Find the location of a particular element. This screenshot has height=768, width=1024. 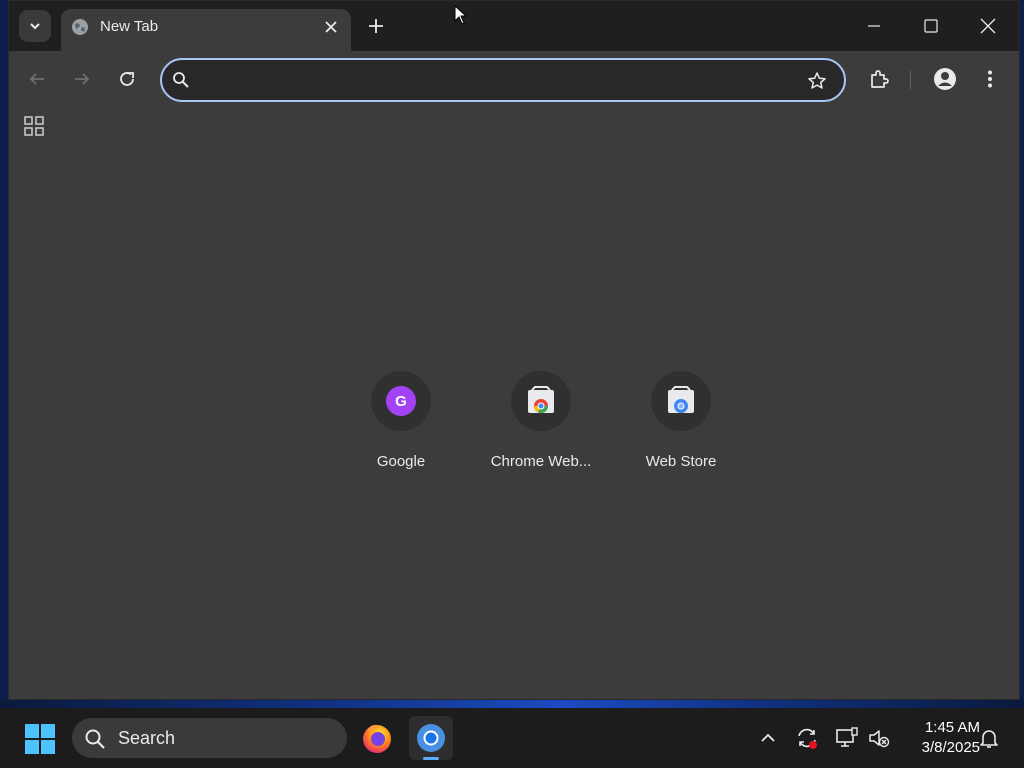

toolbar-divider is located at coordinates (910, 80).